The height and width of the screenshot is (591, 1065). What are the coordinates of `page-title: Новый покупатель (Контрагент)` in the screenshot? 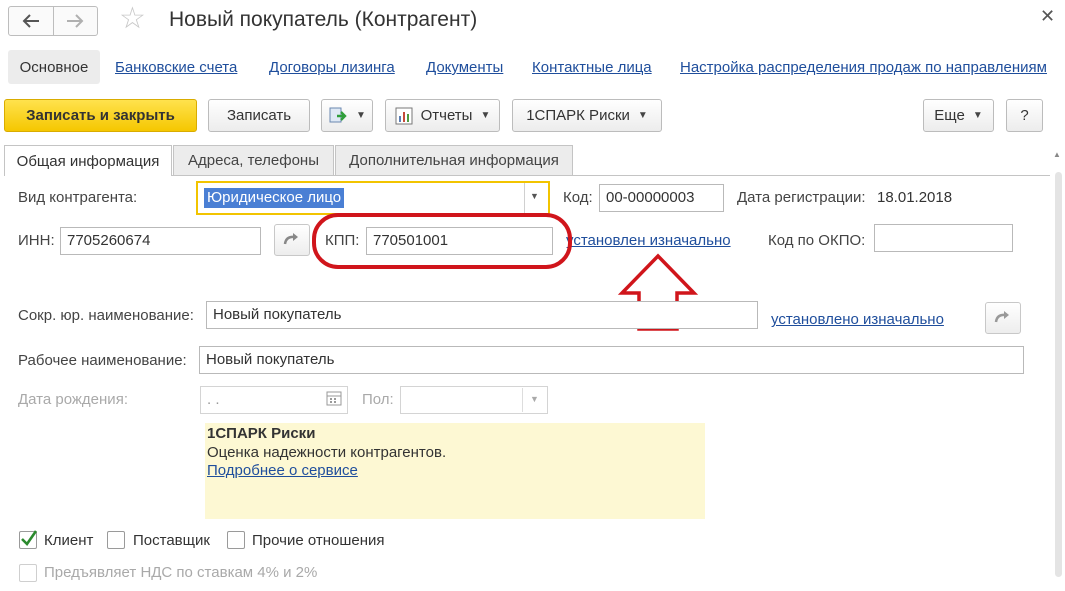 It's located at (323, 19).